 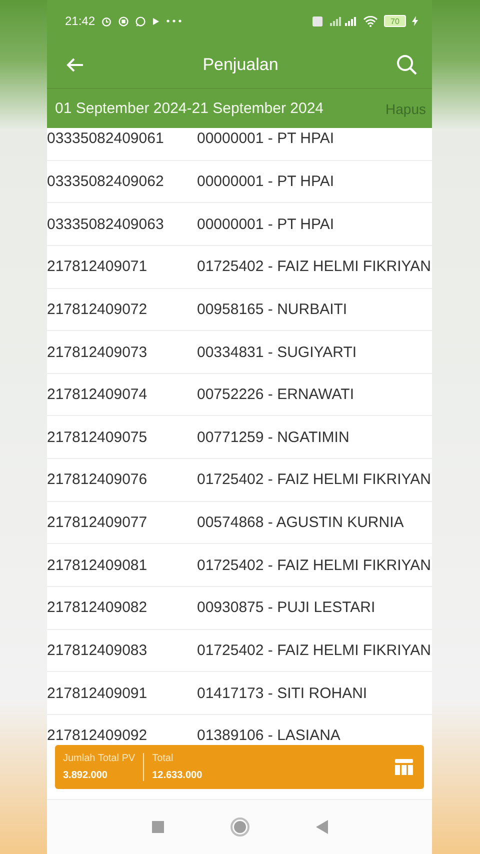 I want to click on member-name: 00930875 - PUJI LESTARI, so click(x=286, y=607).